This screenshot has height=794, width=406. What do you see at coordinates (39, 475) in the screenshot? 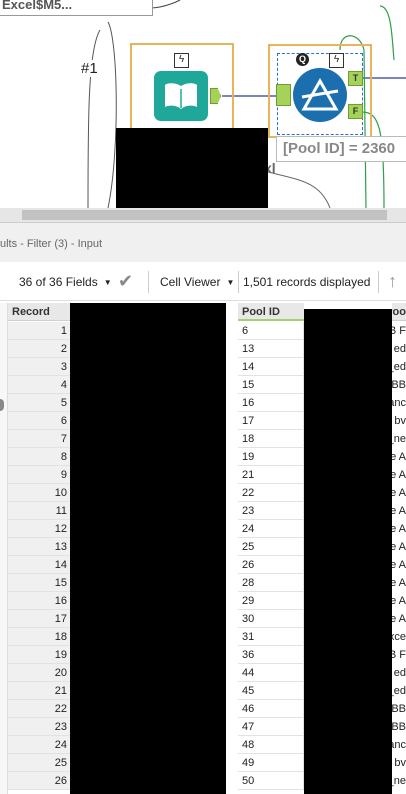
I see `record-cell: 9` at bounding box center [39, 475].